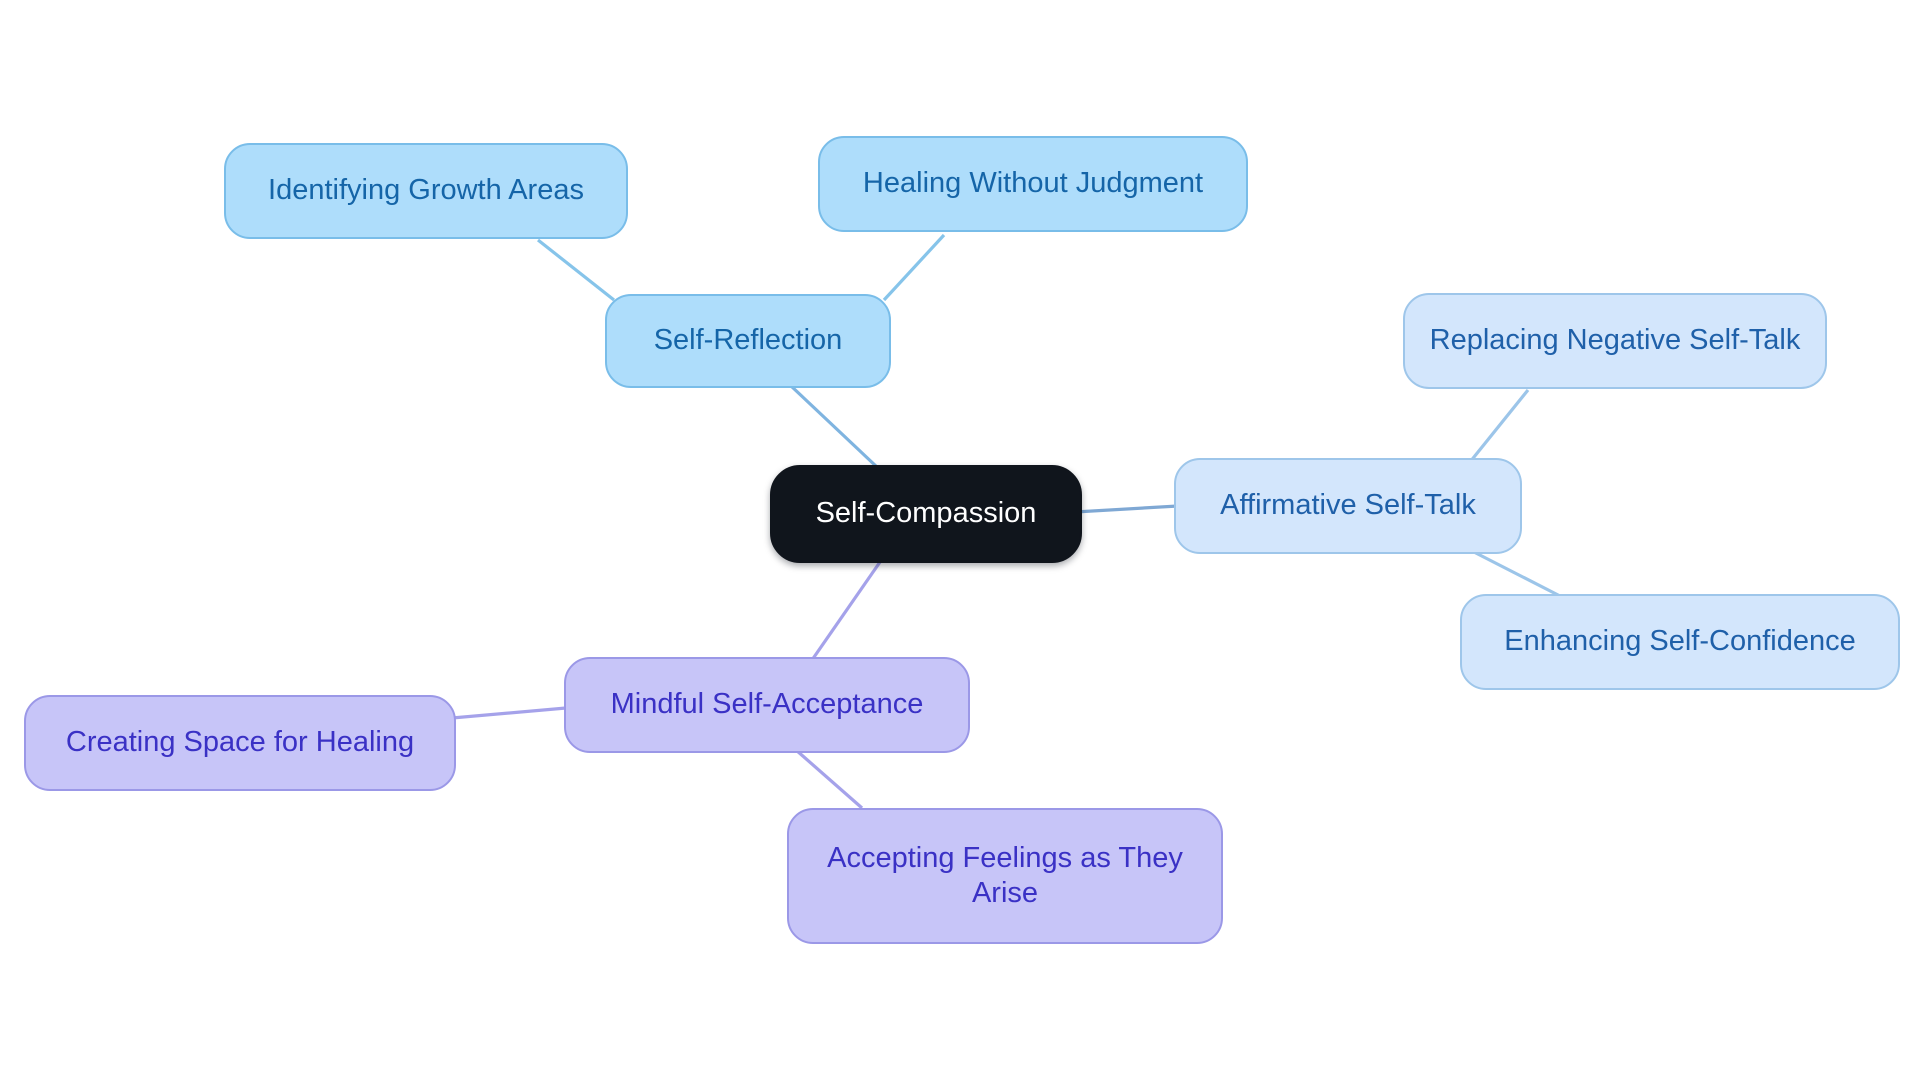  What do you see at coordinates (1499, 426) in the screenshot?
I see `edge-affirmative-replacing` at bounding box center [1499, 426].